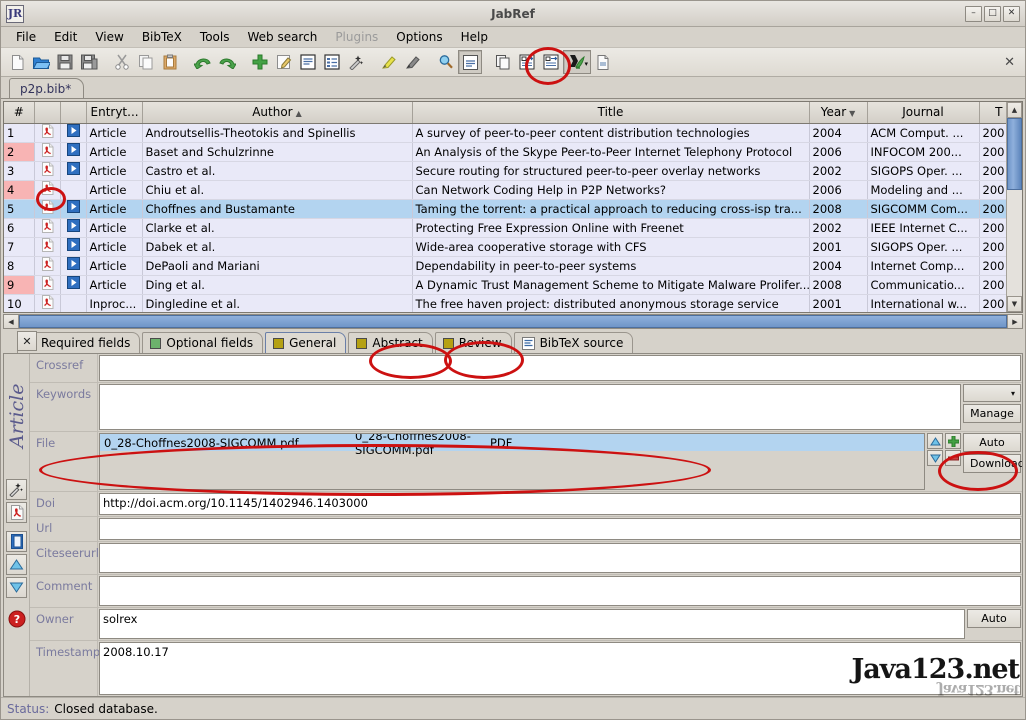 This screenshot has height=720, width=1026. I want to click on tab-bibtex-source: BibTeX source, so click(573, 342).